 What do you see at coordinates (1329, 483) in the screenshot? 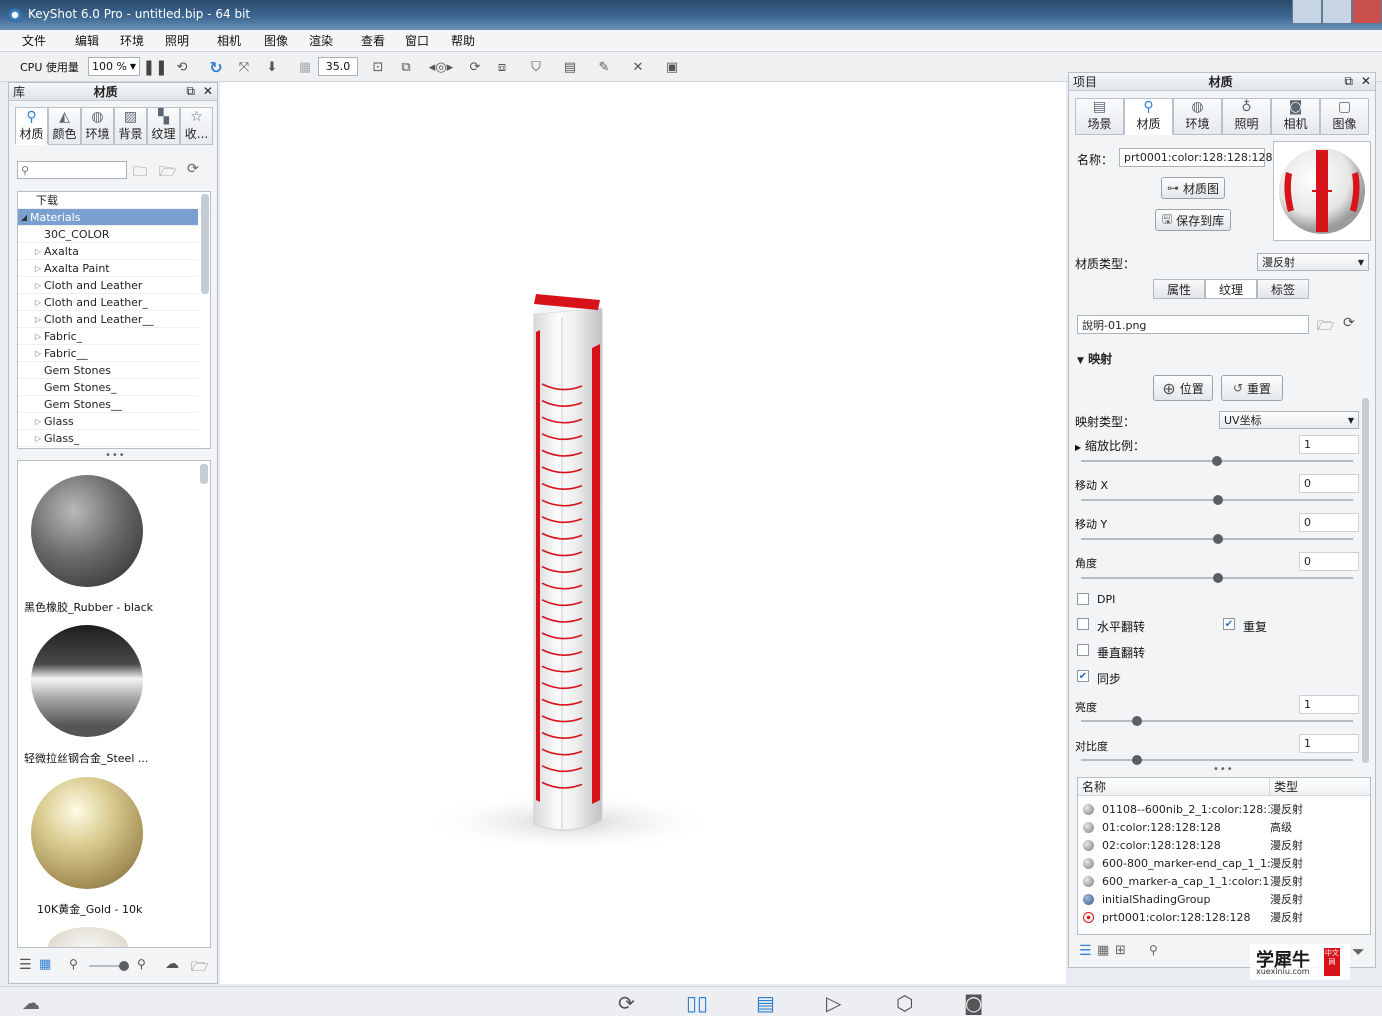
I see `offset-x-input: 0` at bounding box center [1329, 483].